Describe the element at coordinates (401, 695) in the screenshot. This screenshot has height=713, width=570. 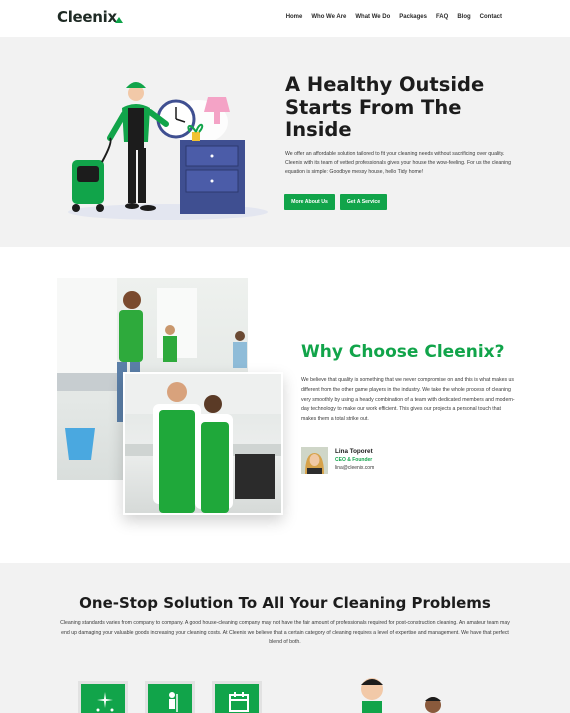
I see `cartoon-people-illustration` at that location.